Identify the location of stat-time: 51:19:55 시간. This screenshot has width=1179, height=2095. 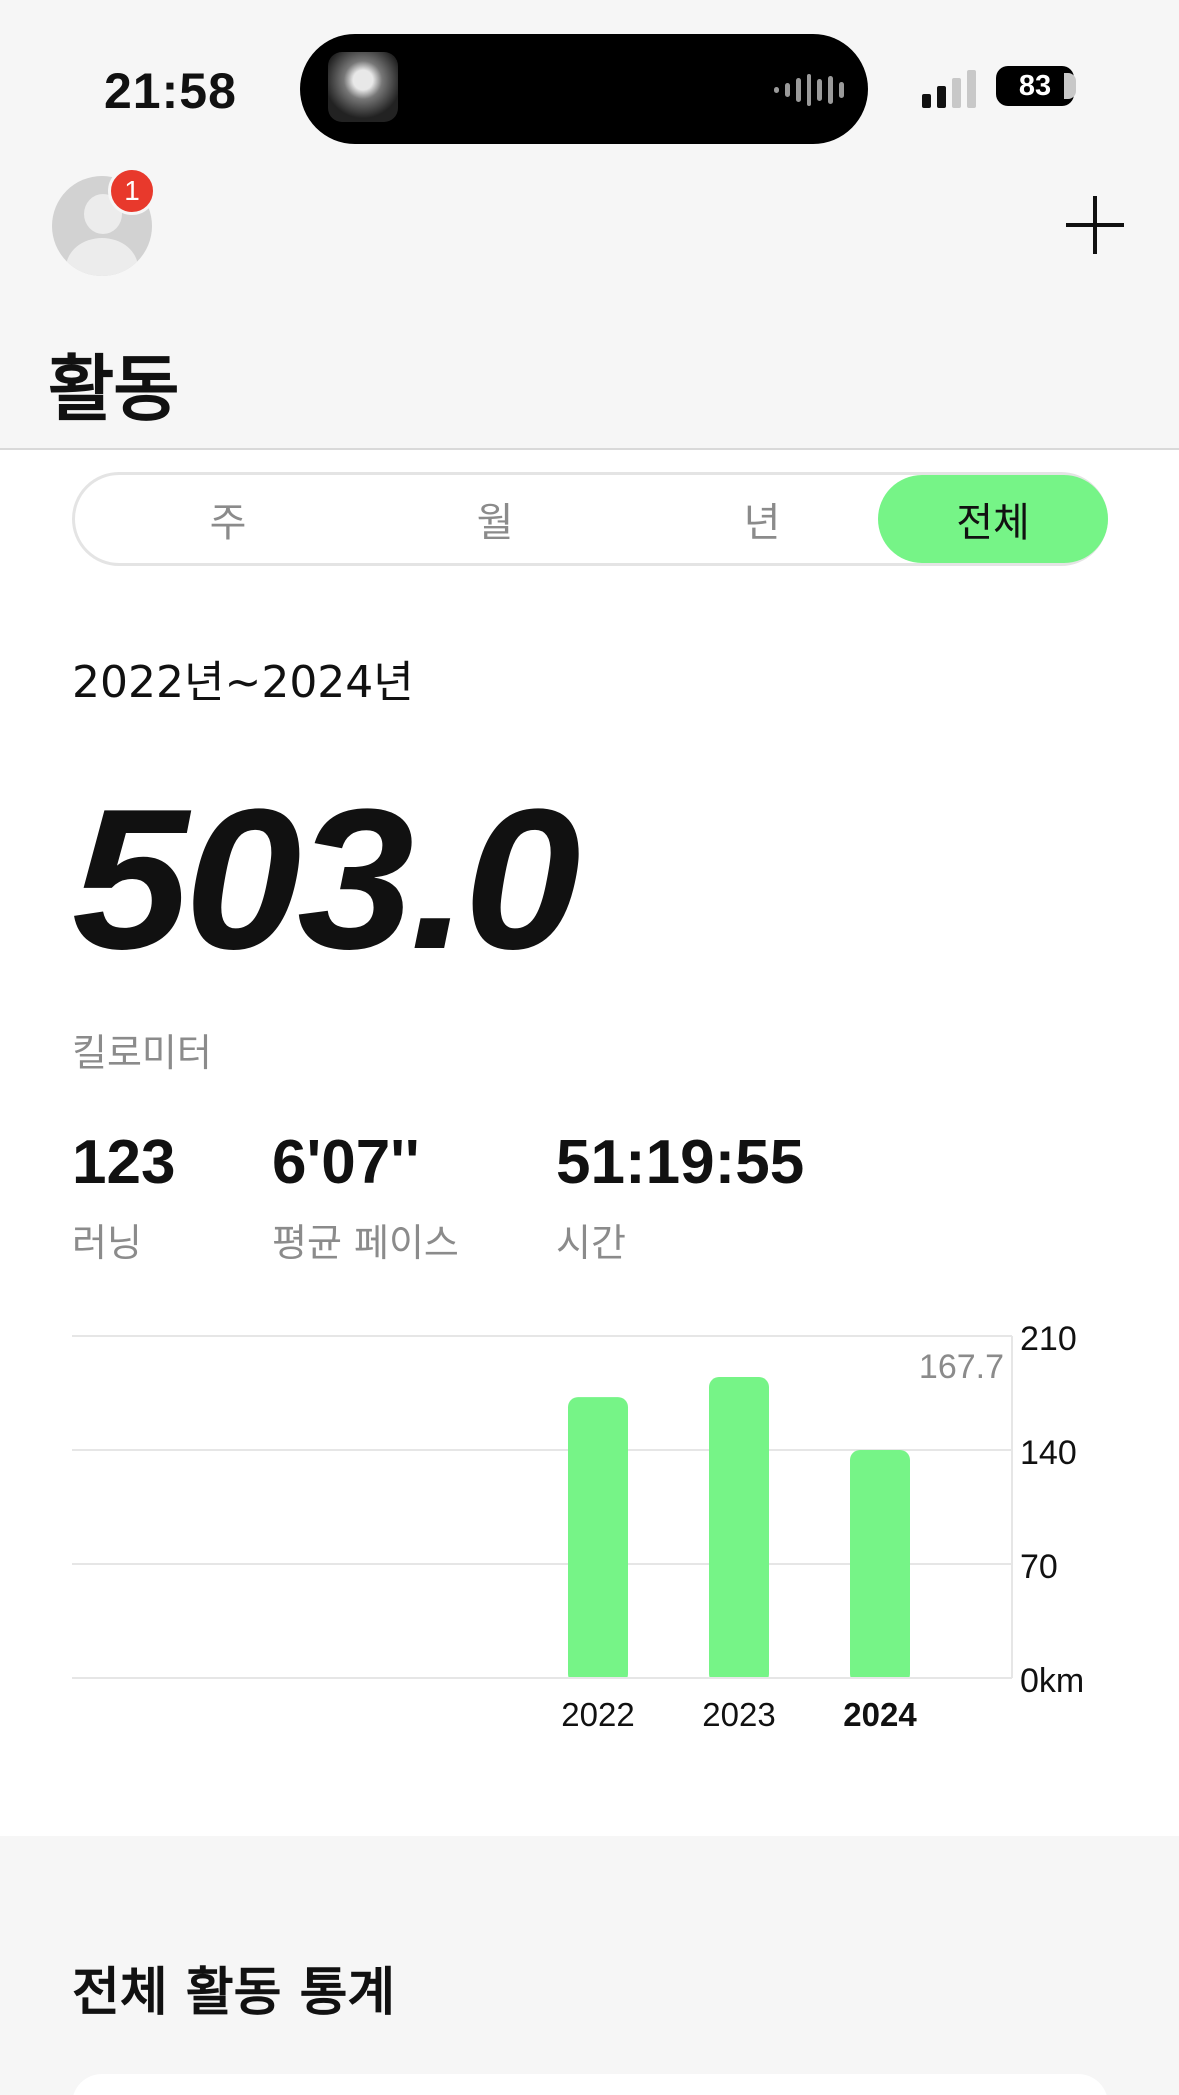
(680, 1199).